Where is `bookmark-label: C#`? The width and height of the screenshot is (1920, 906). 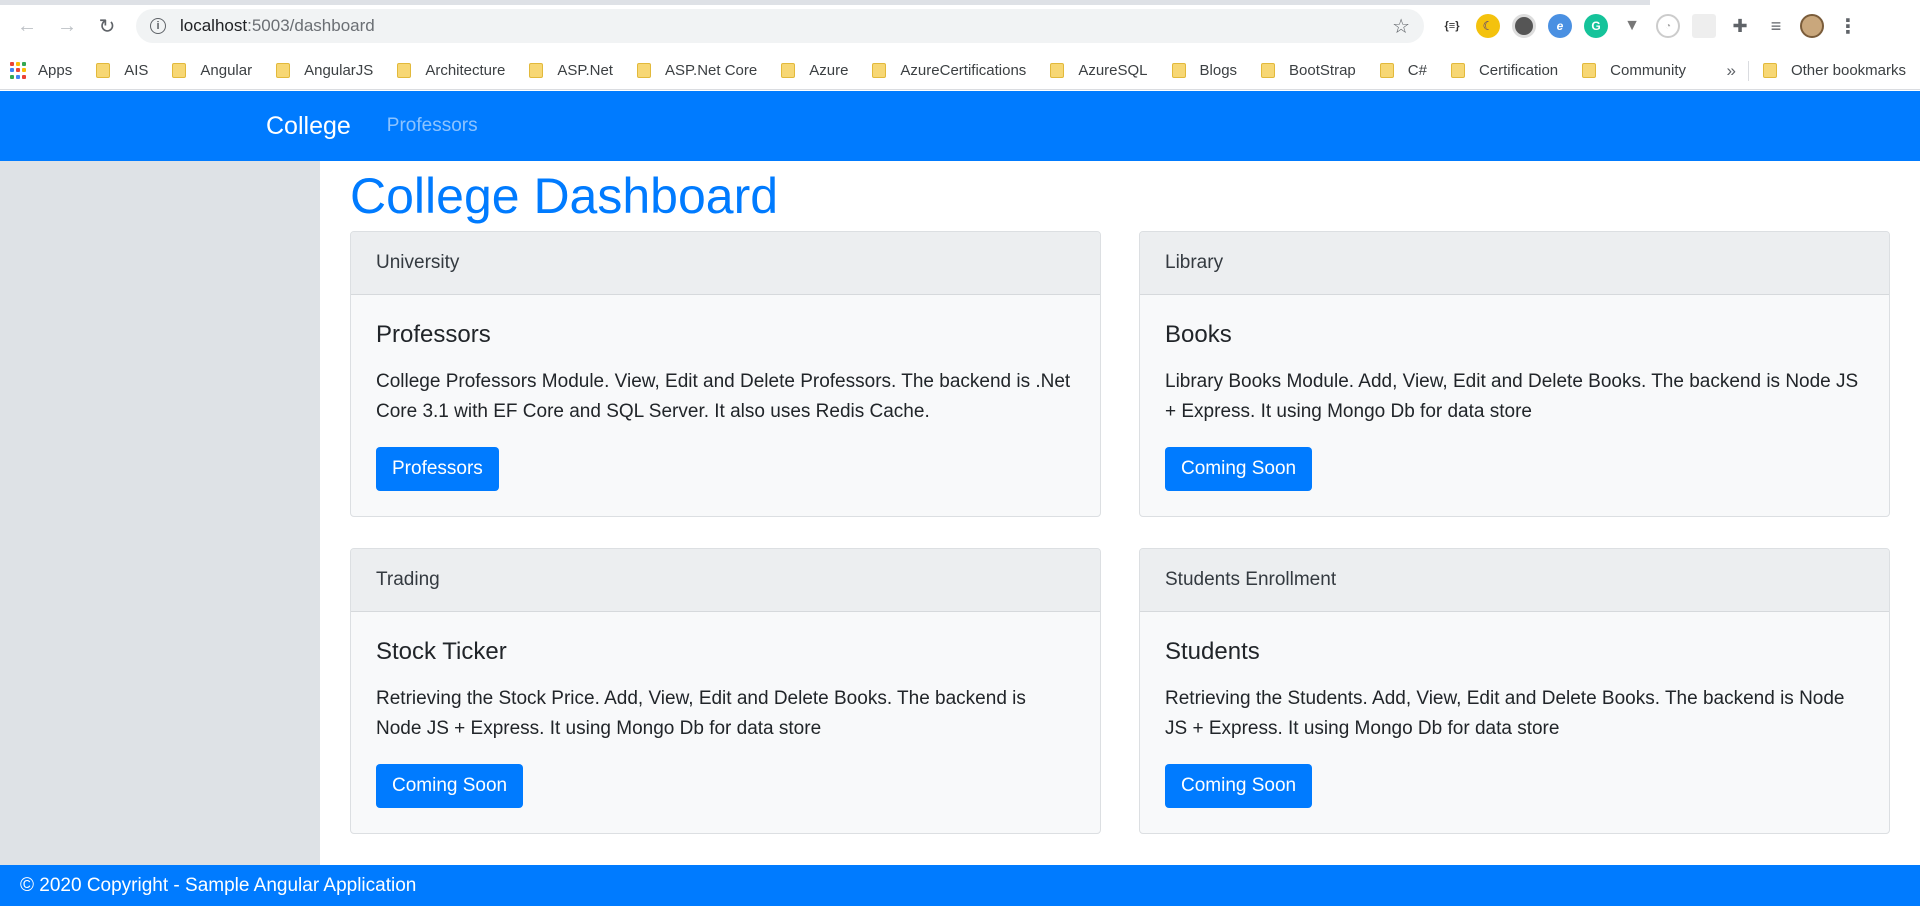
bookmark-label: C# is located at coordinates (1417, 70).